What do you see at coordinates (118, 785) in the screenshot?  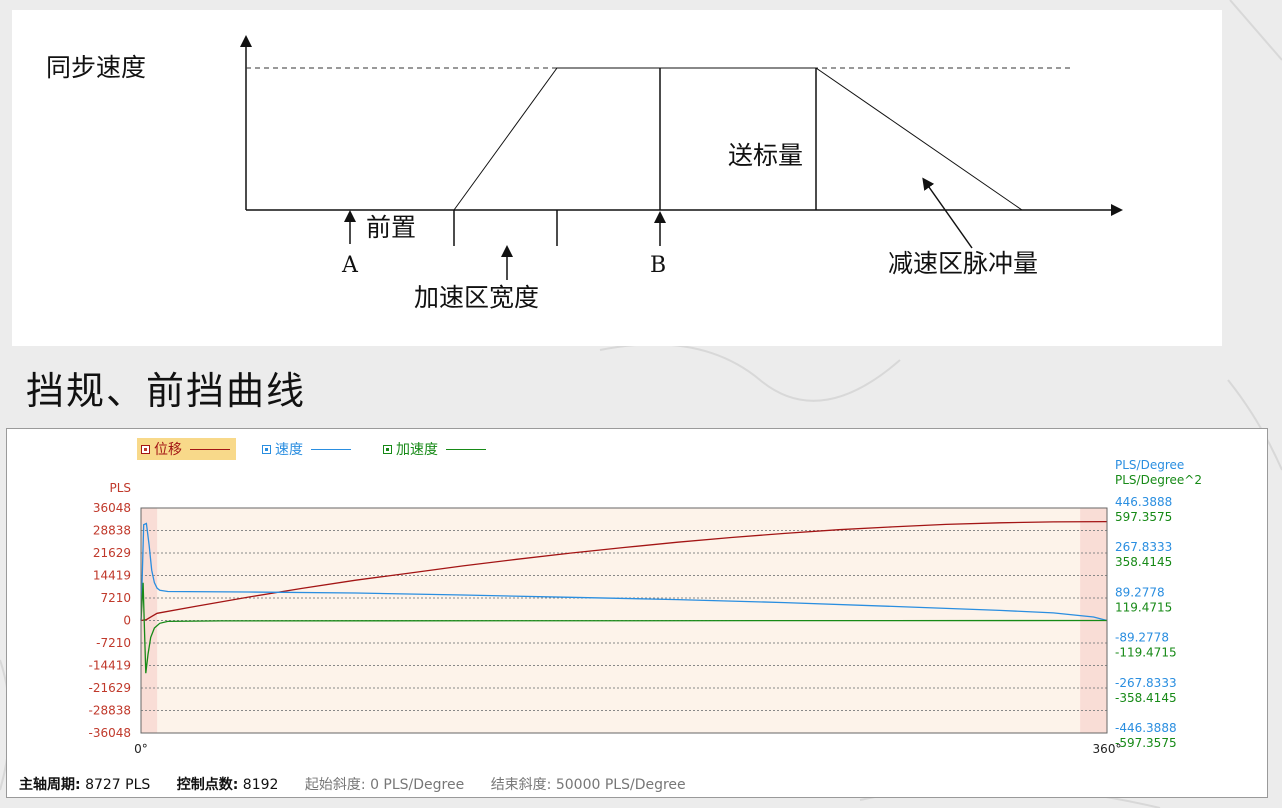 I see `footer-period-value: 8727 PLS` at bounding box center [118, 785].